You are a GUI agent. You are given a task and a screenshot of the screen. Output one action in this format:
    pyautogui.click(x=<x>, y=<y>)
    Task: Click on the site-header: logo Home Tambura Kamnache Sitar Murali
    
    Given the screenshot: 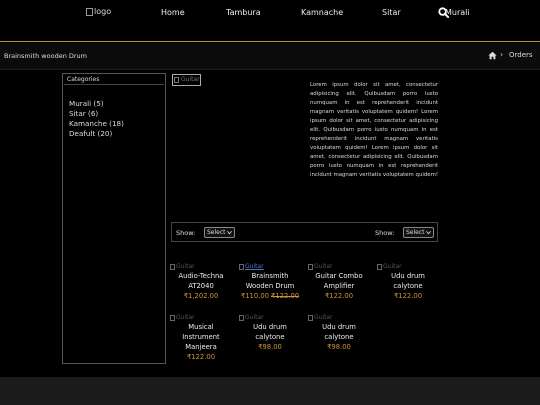 What is the action you would take?
    pyautogui.click(x=270, y=21)
    